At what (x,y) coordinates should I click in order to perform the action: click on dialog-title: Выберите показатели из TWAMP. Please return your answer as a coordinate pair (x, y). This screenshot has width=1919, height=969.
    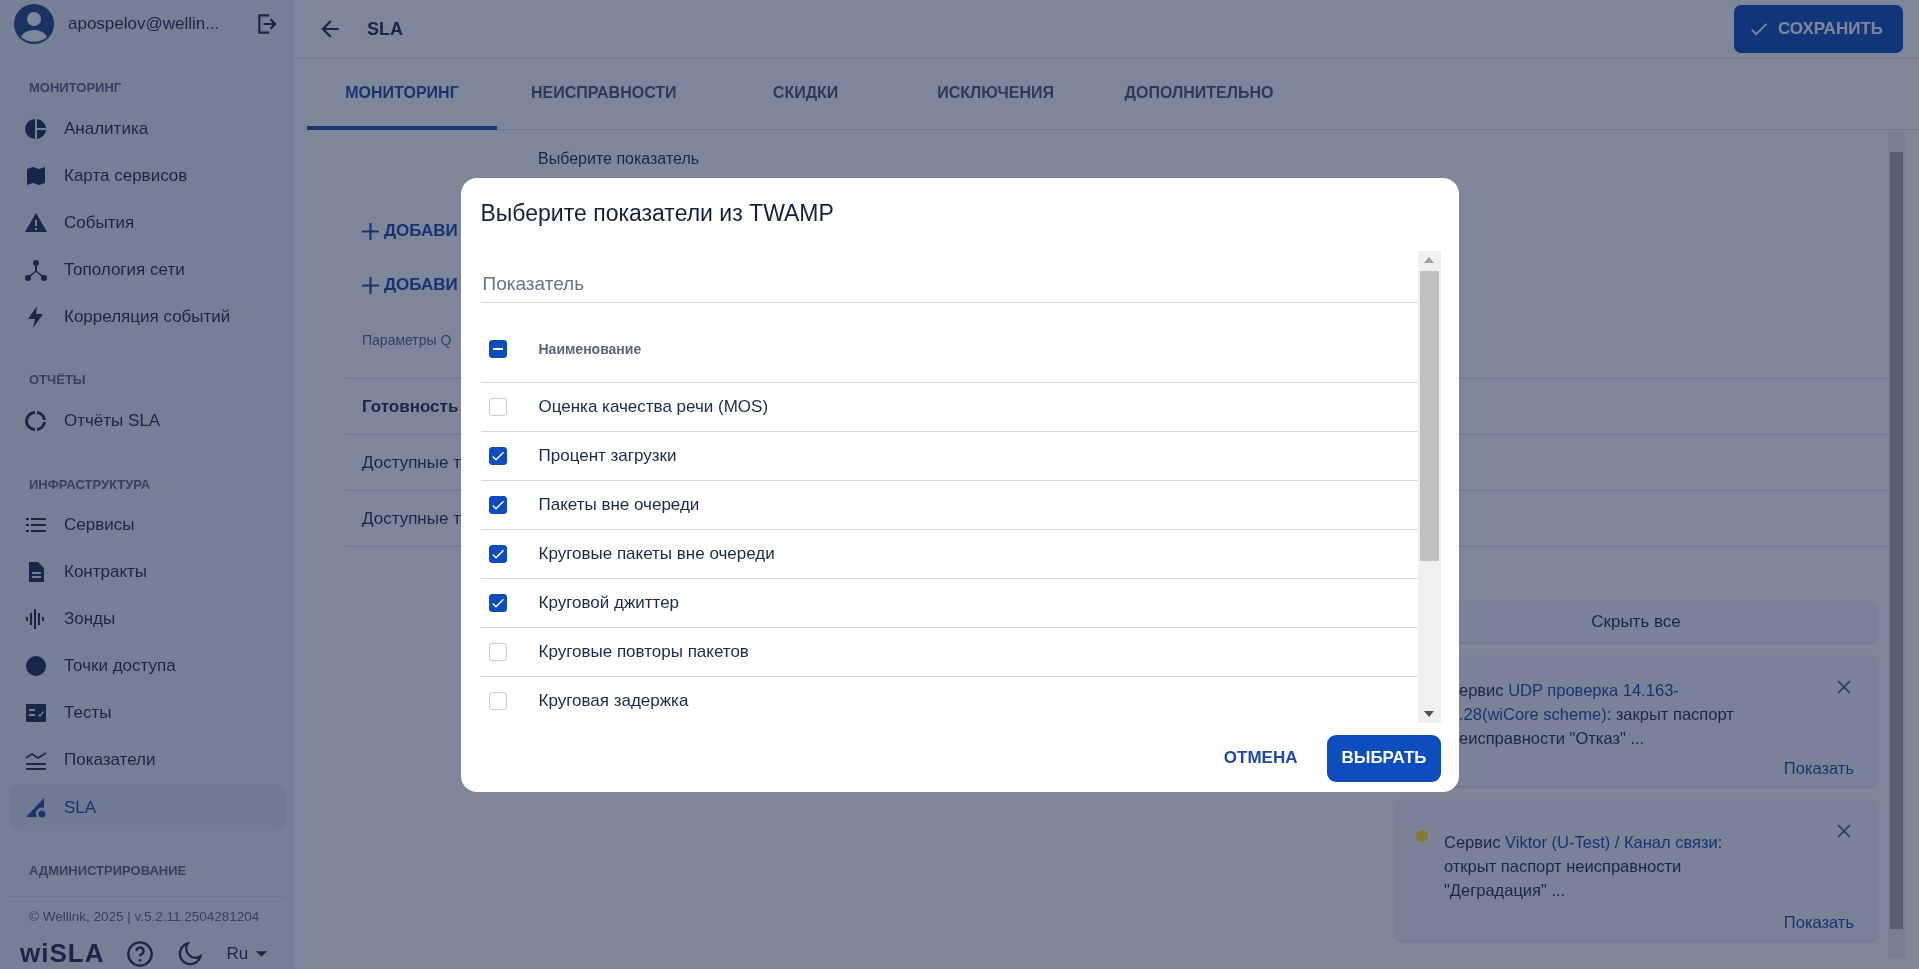
    Looking at the image, I should click on (657, 213).